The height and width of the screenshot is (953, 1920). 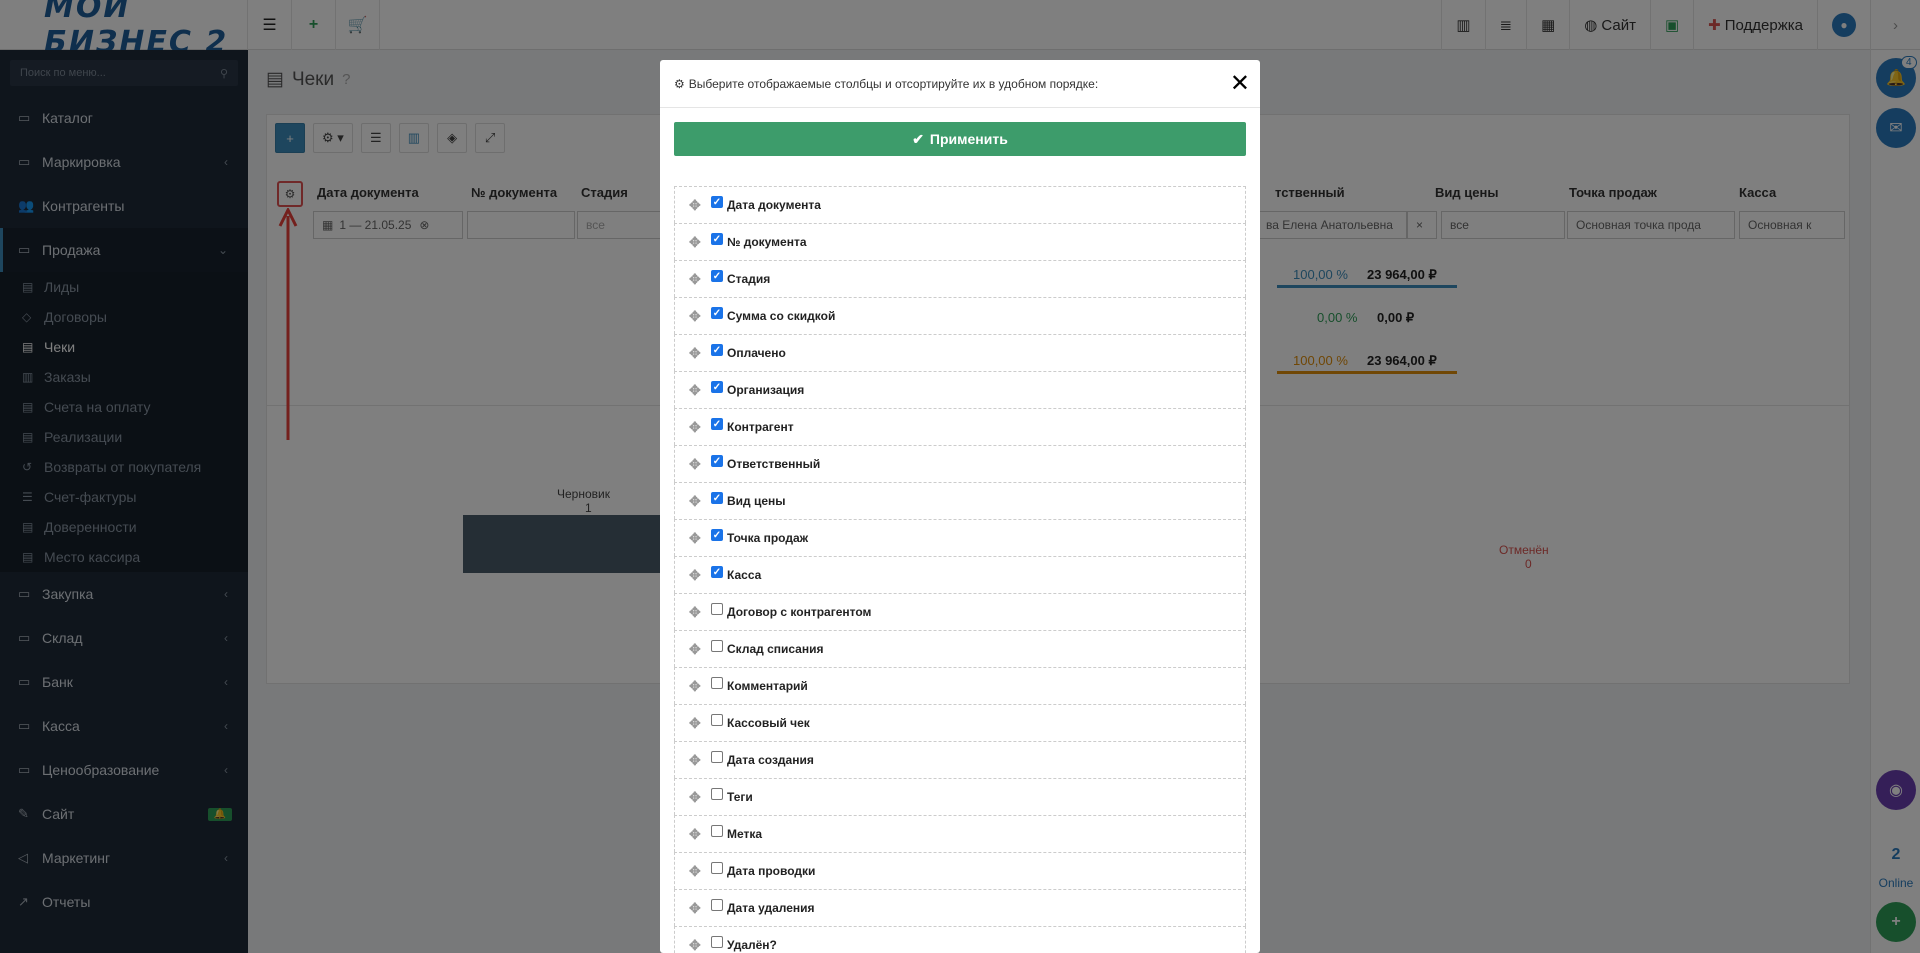 What do you see at coordinates (767, 242) in the screenshot?
I see `column-option-label: № документа` at bounding box center [767, 242].